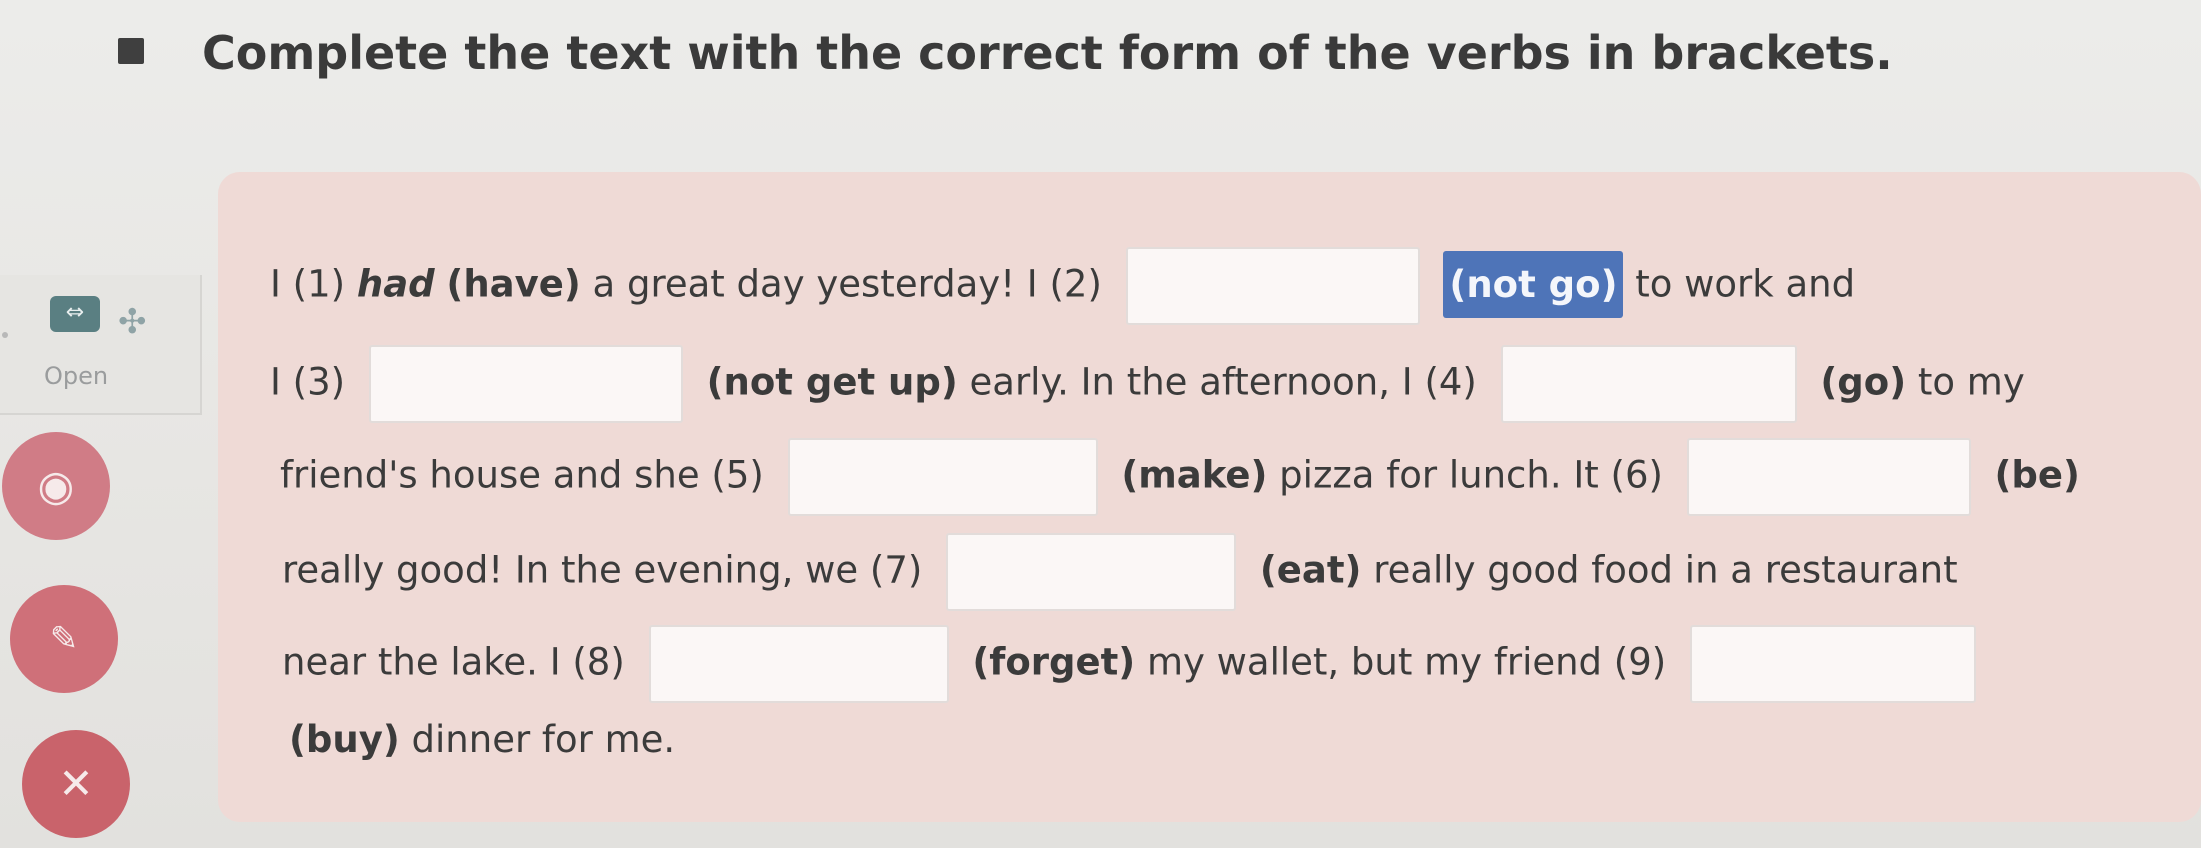 Image resolution: width=2201 pixels, height=848 pixels. Describe the element at coordinates (1194, 475) in the screenshot. I see `verb-prompt: (make)` at that location.